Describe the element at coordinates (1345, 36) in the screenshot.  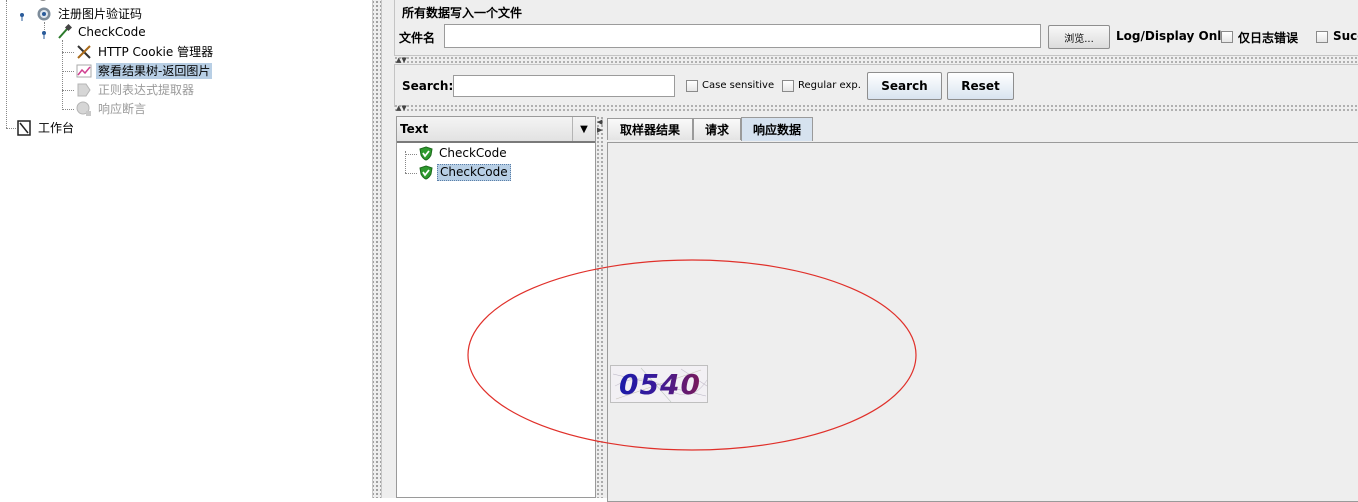
I see `successes-label: Succ` at that location.